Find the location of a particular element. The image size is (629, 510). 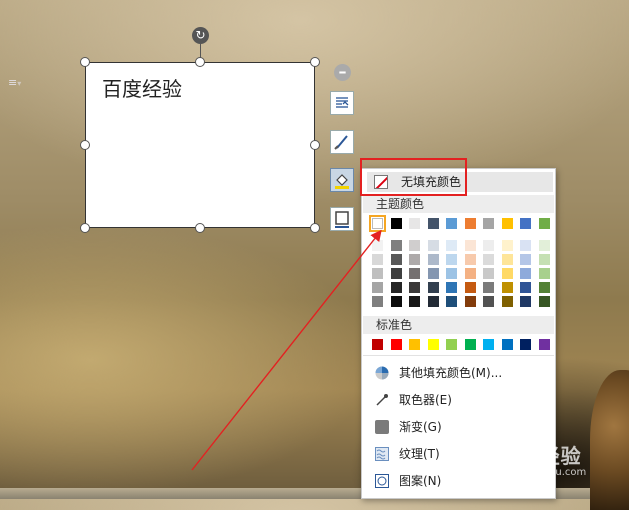

annotation-arrow is located at coordinates (286, 350).